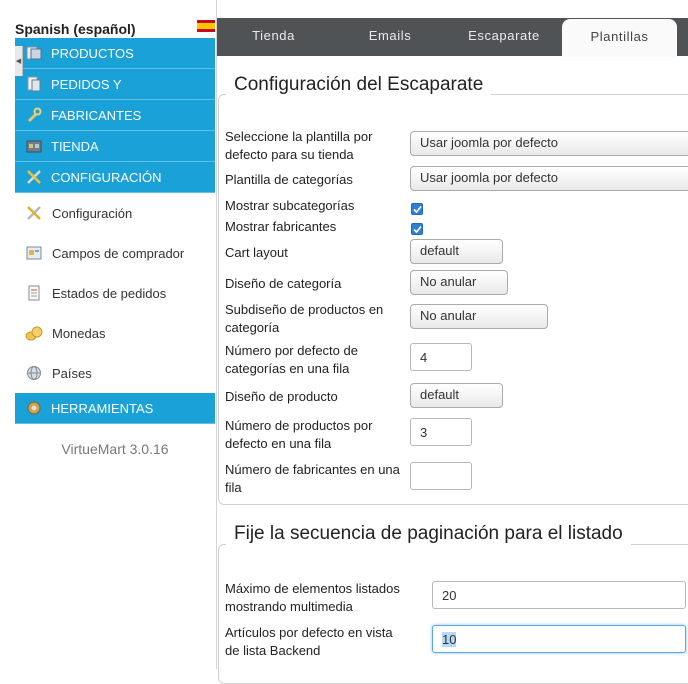 Image resolution: width=688 pixels, height=684 pixels. Describe the element at coordinates (479, 316) in the screenshot. I see `product-sublayout-select: No anular` at that location.